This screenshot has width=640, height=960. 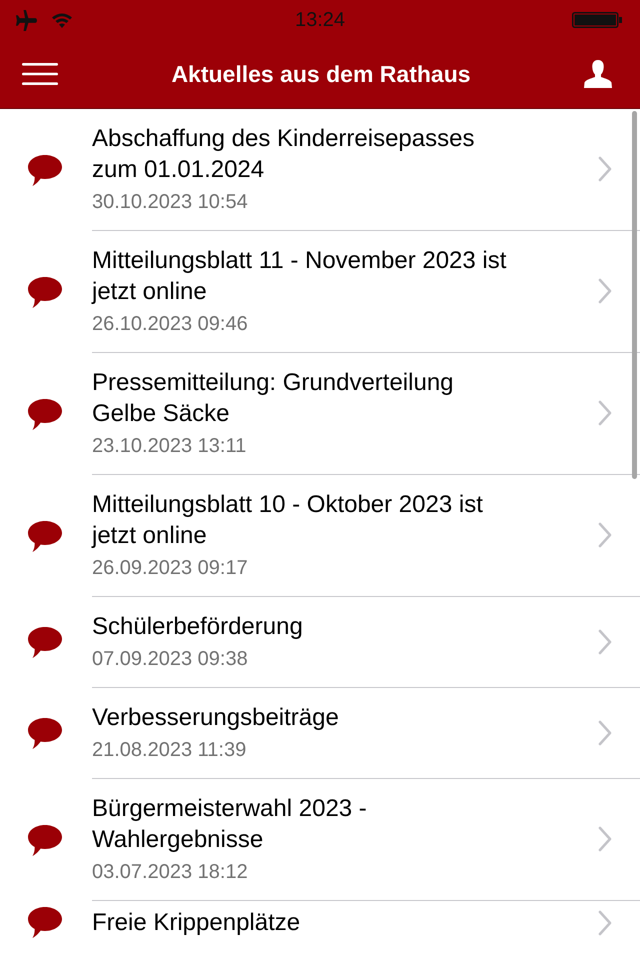 I want to click on news-title: Abschaffung des Kinderreisepasses zum 01.01.2024, so click(x=284, y=154).